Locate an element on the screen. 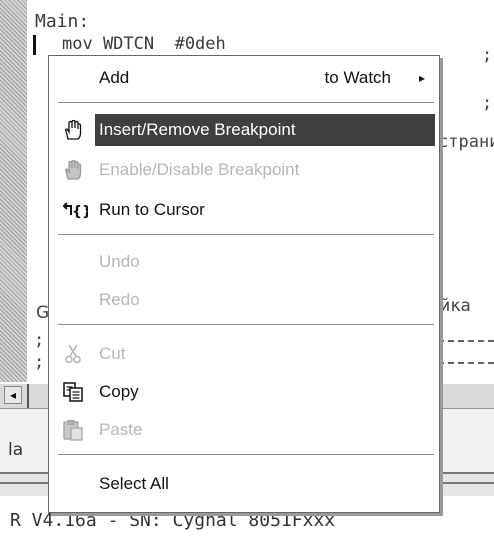  panel-tab-label: la is located at coordinates (15, 450).